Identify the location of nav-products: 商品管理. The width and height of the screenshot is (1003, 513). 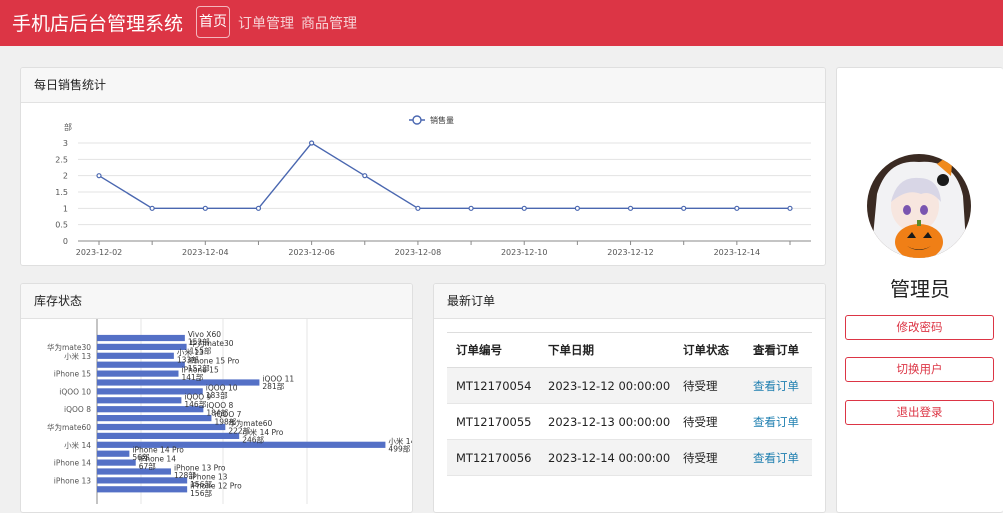
(329, 23).